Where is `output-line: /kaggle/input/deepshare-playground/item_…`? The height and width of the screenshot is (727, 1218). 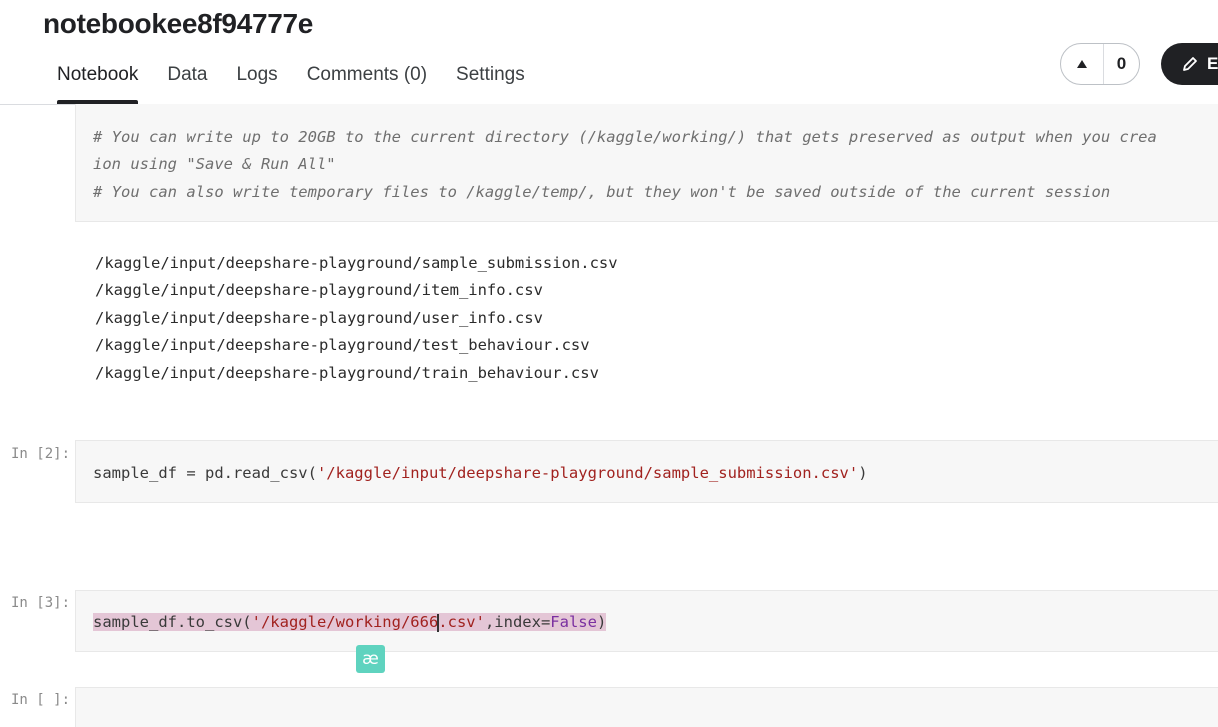 output-line: /kaggle/input/deepshare-playground/item_… is located at coordinates (319, 290).